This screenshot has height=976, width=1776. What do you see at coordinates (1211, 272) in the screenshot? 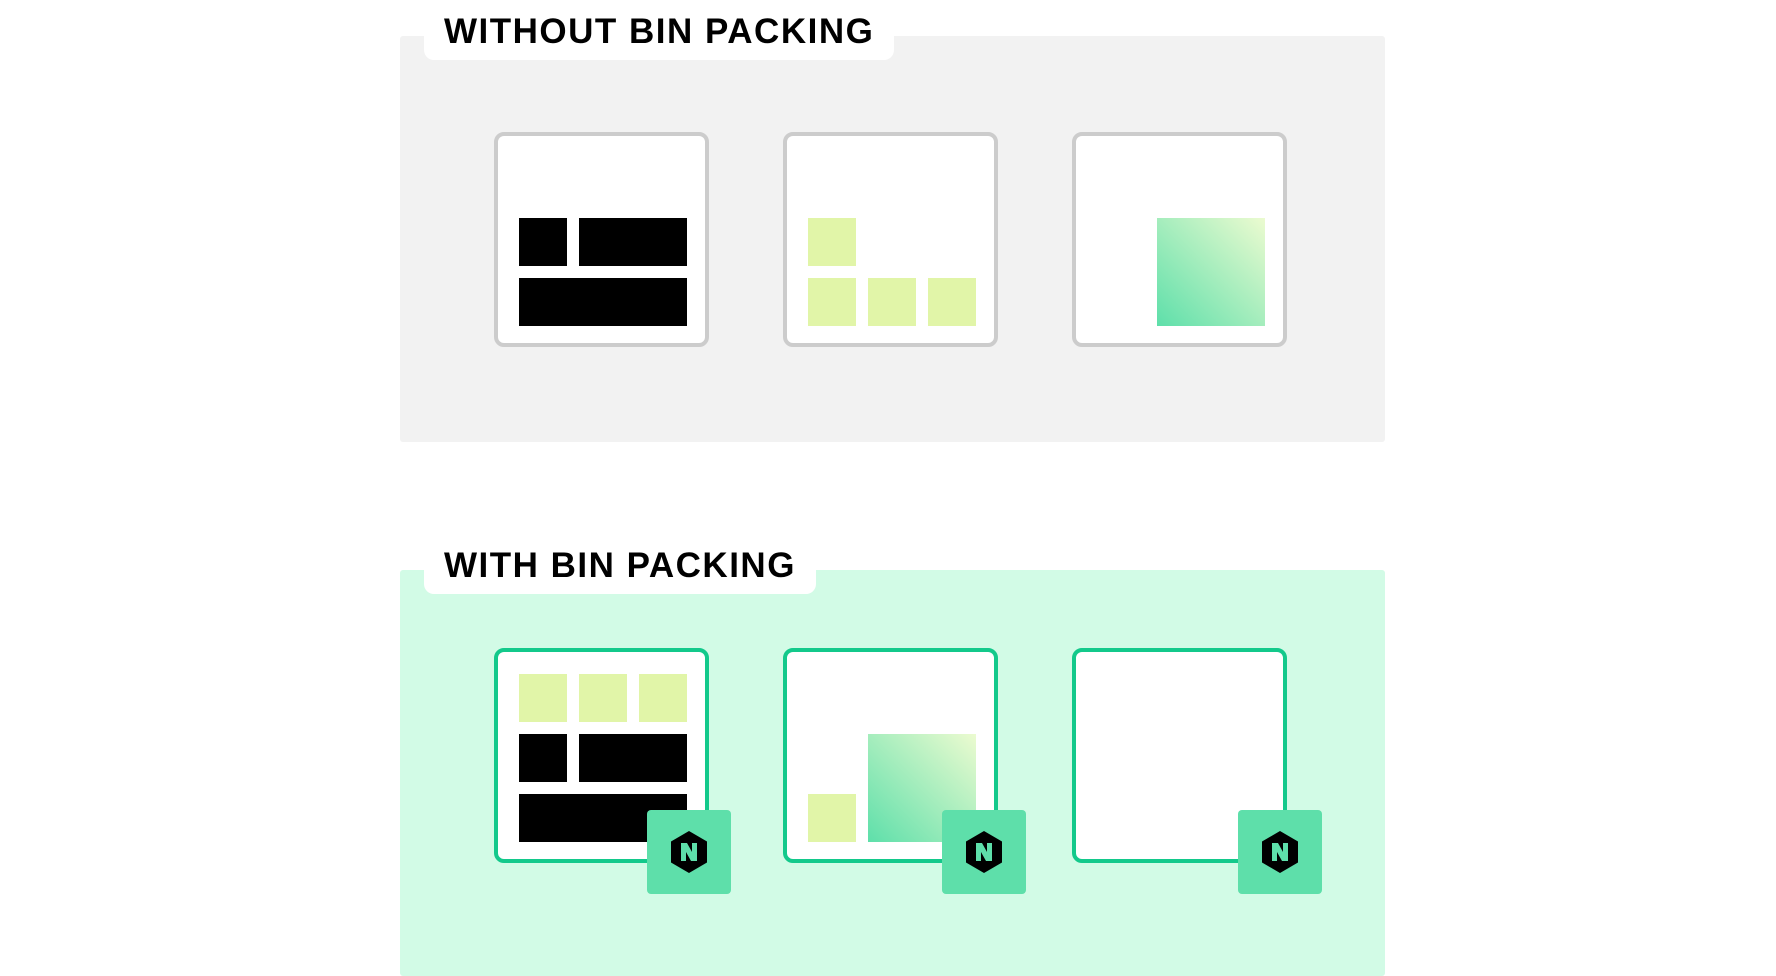
I see `task-block-gradient` at bounding box center [1211, 272].